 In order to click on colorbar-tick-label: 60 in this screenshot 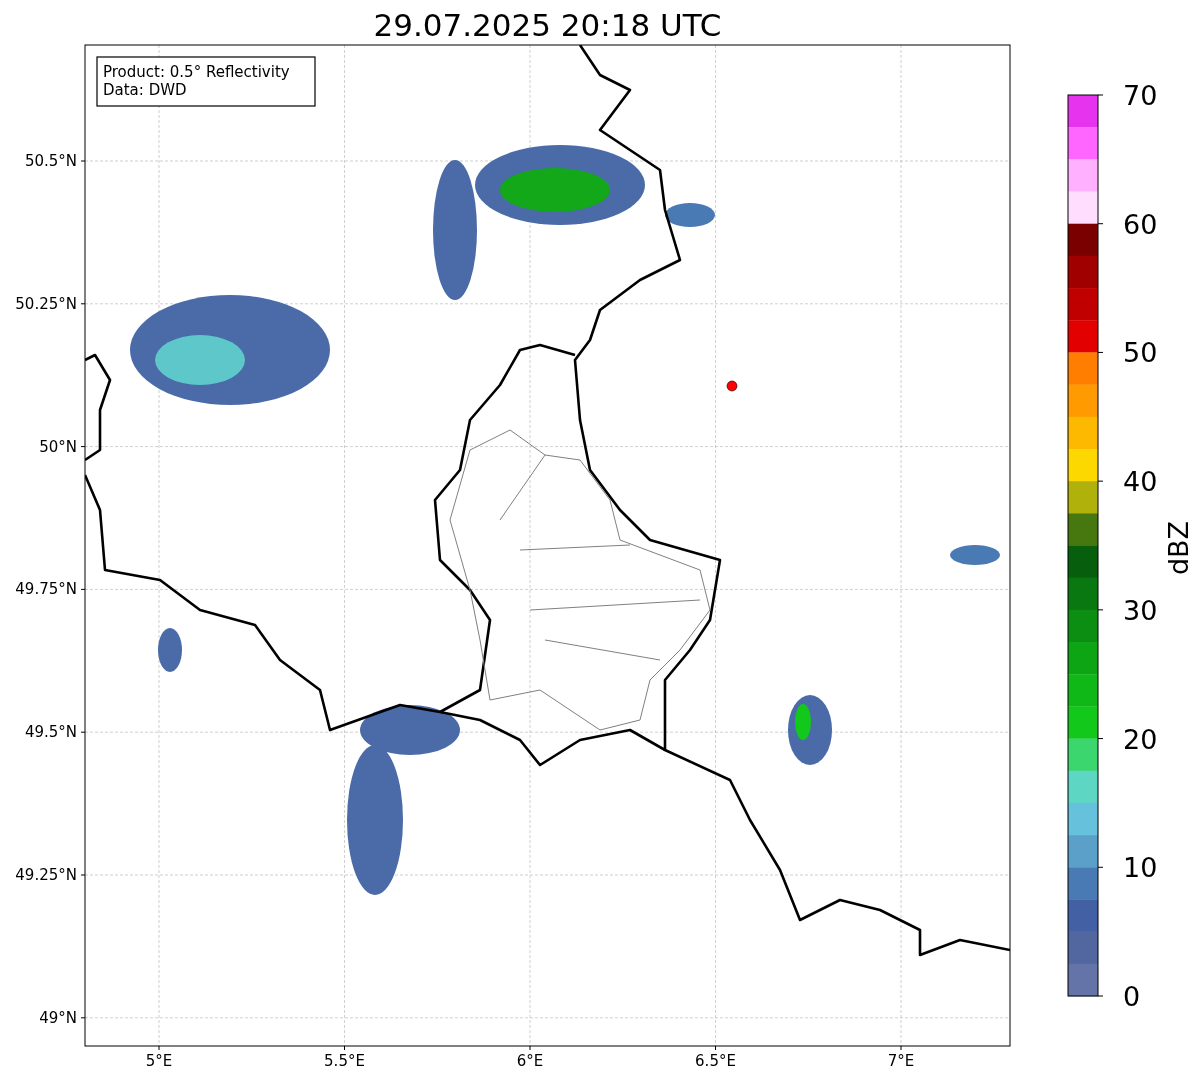, I will do `click(1140, 224)`.